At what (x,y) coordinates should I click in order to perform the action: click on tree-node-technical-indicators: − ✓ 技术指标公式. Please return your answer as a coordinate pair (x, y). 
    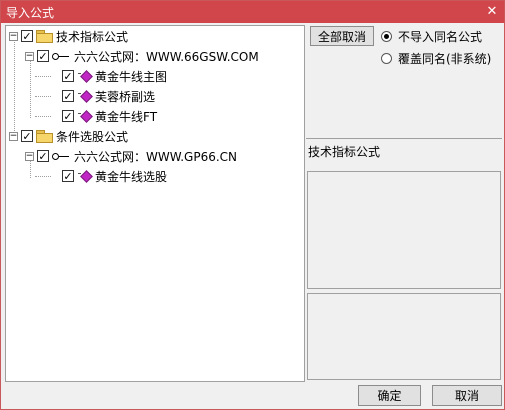
    Looking at the image, I should click on (68, 36).